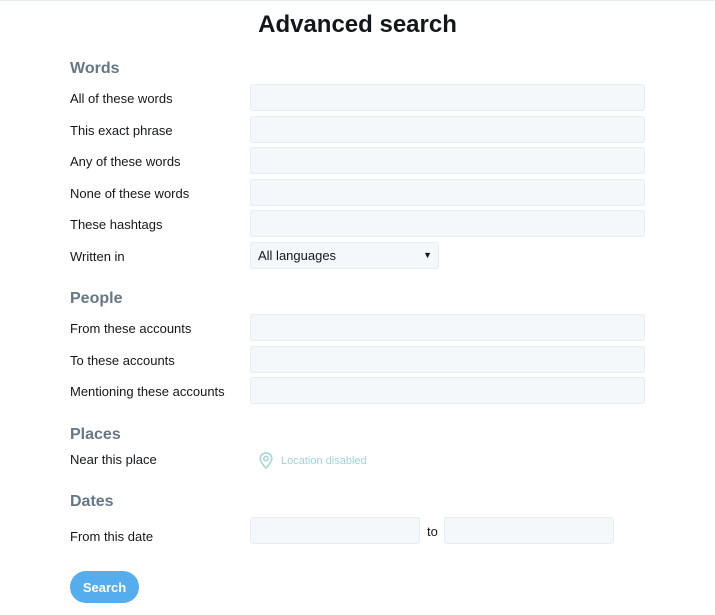  What do you see at coordinates (130, 193) in the screenshot?
I see `none-words-label: None of these words` at bounding box center [130, 193].